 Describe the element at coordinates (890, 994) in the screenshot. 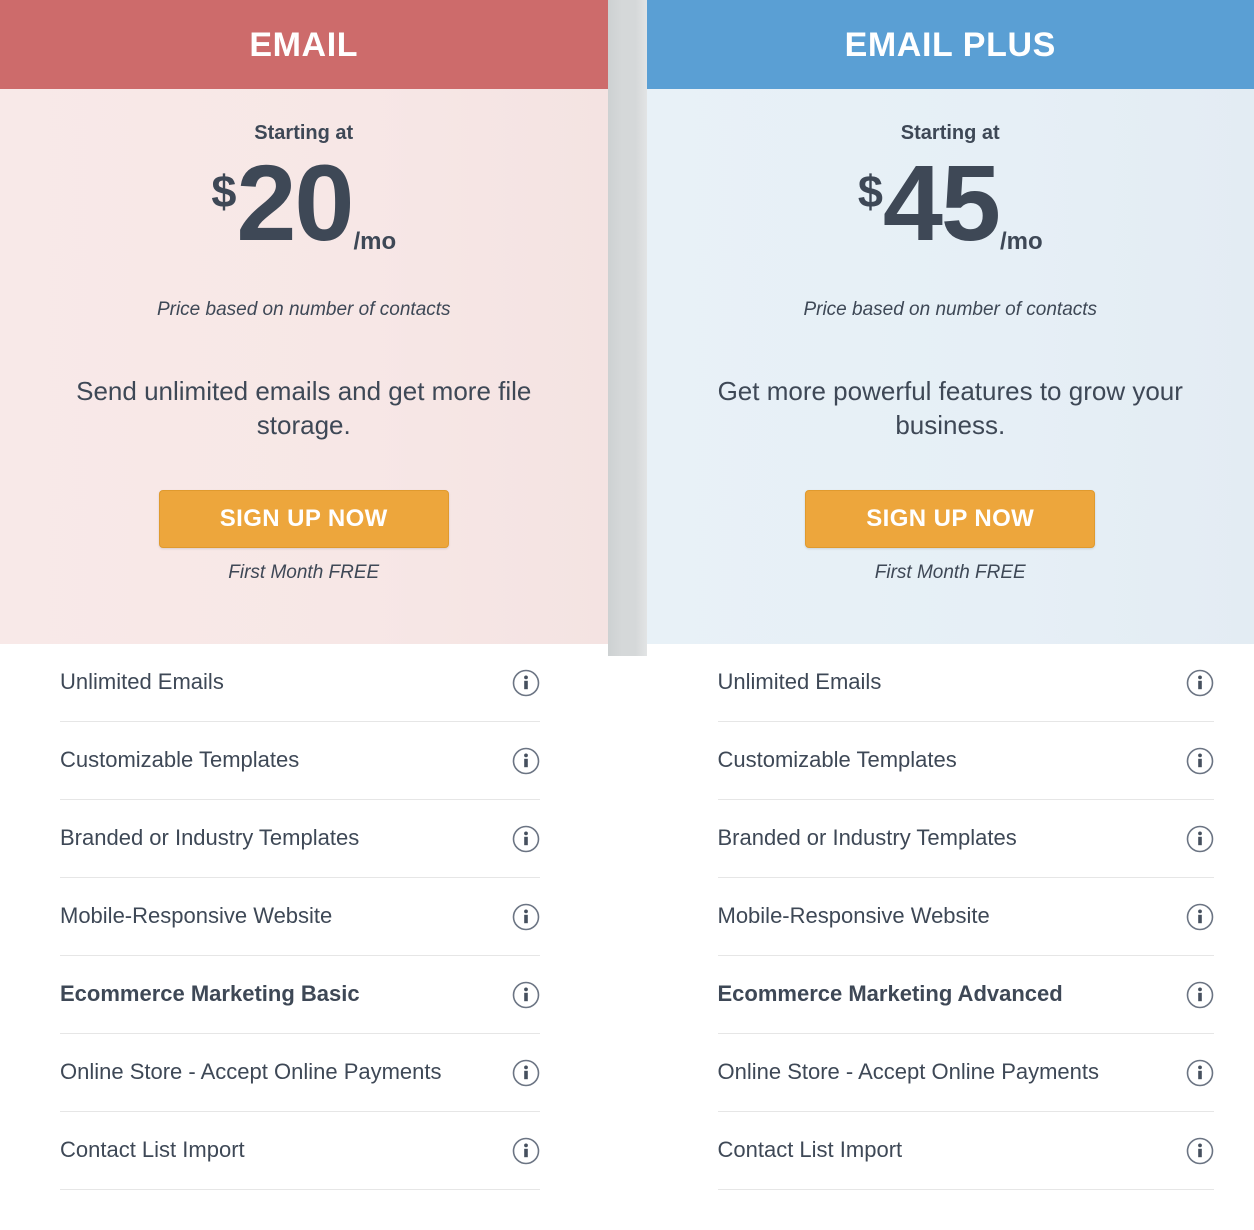

I see `feature-label: Ecommerce Marketing Advanced` at that location.